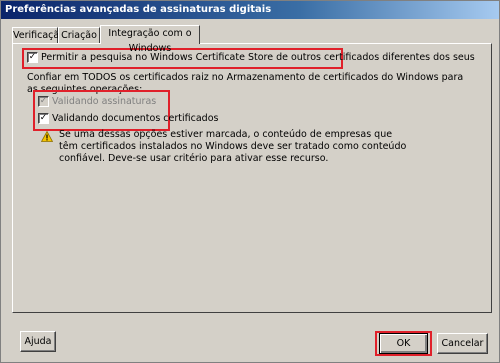 The width and height of the screenshot is (500, 363). I want to click on validate-certified-checkbox: ✓, so click(43, 118).